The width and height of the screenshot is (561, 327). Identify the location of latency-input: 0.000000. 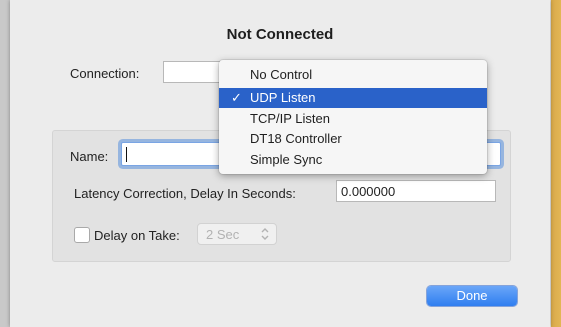
(416, 191).